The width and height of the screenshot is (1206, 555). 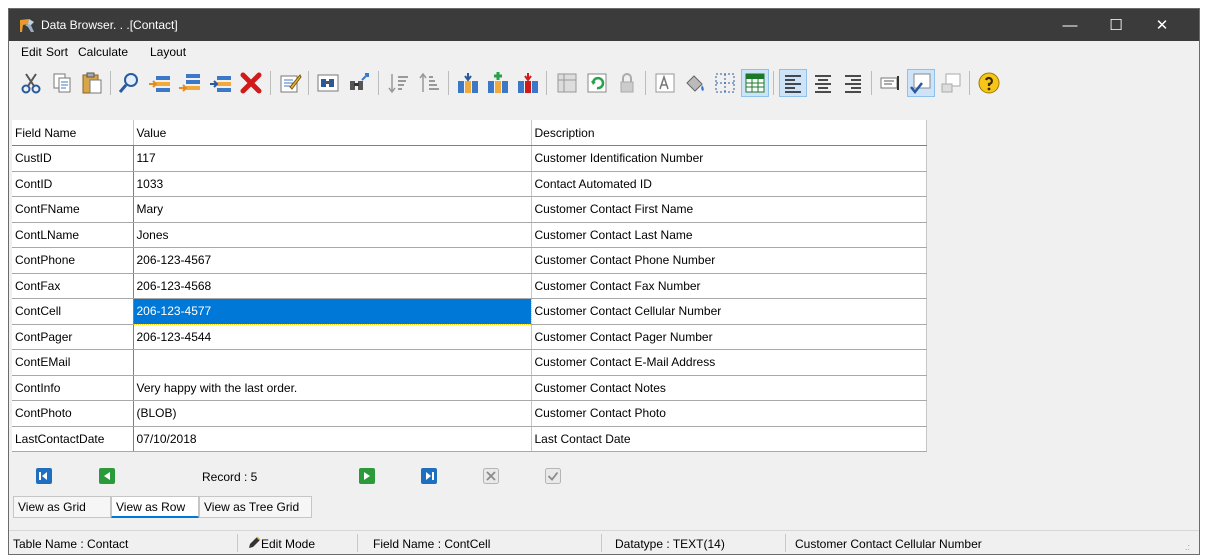 What do you see at coordinates (823, 83) in the screenshot?
I see `align-center-icon` at bounding box center [823, 83].